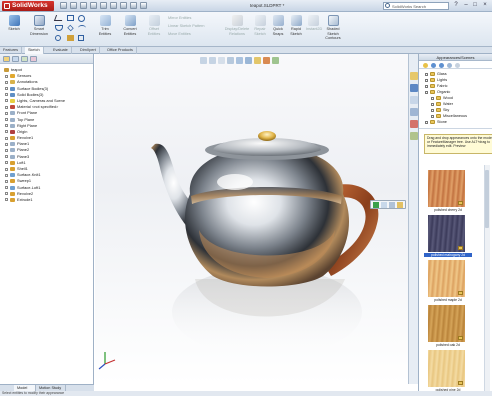  Describe the element at coordinates (414, 88) in the screenshot. I see `design-library-icon` at that location.